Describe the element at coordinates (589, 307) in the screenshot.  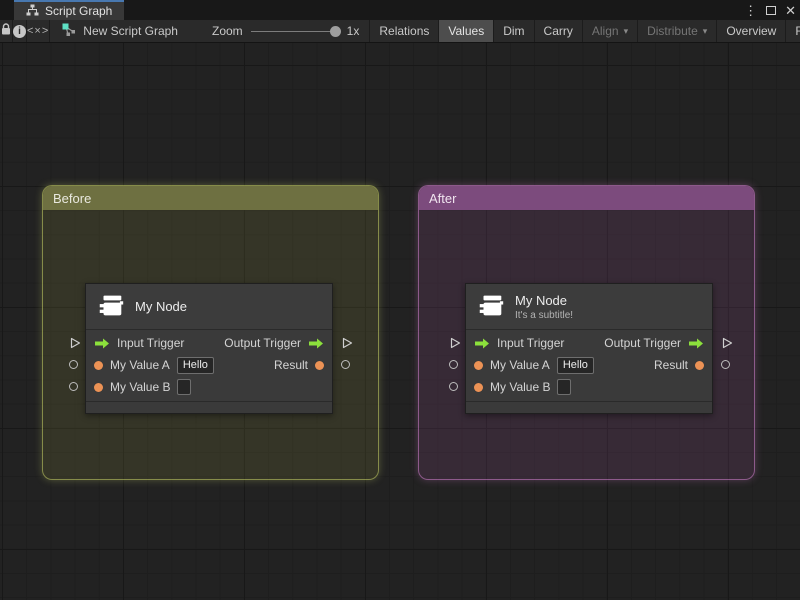
I see `node-header: My Node It's a subtitle!` at that location.